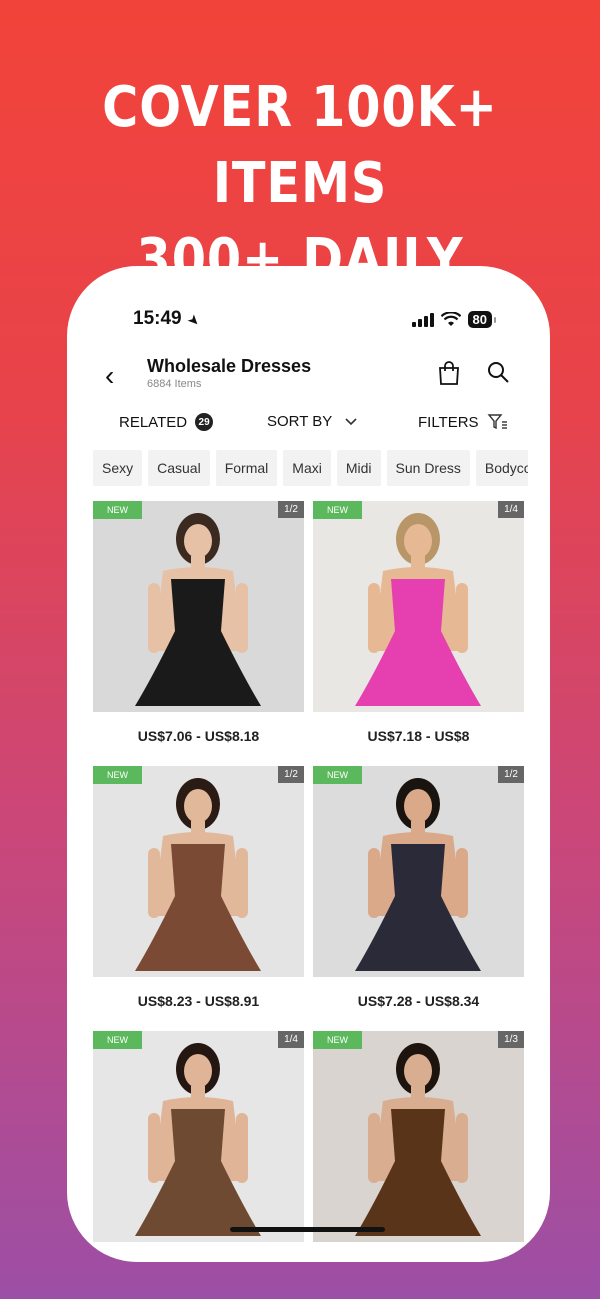 This screenshot has height=1299, width=600. Describe the element at coordinates (498, 372) in the screenshot. I see `search-icon` at that location.